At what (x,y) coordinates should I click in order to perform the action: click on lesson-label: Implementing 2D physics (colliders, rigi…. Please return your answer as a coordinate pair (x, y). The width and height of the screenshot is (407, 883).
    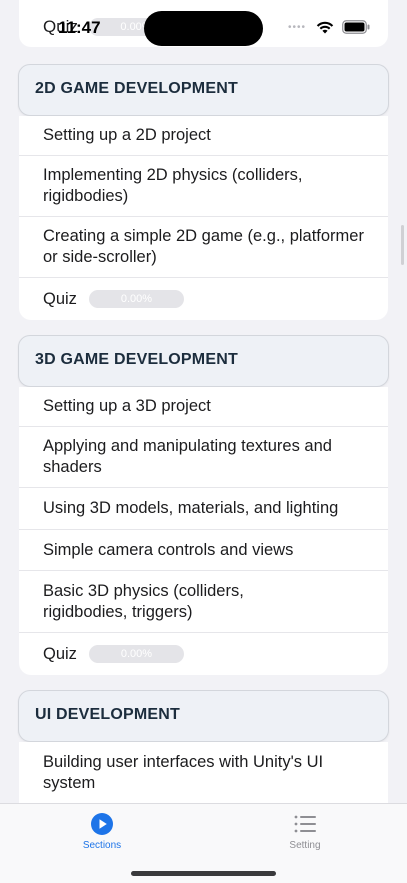
    Looking at the image, I should click on (173, 185).